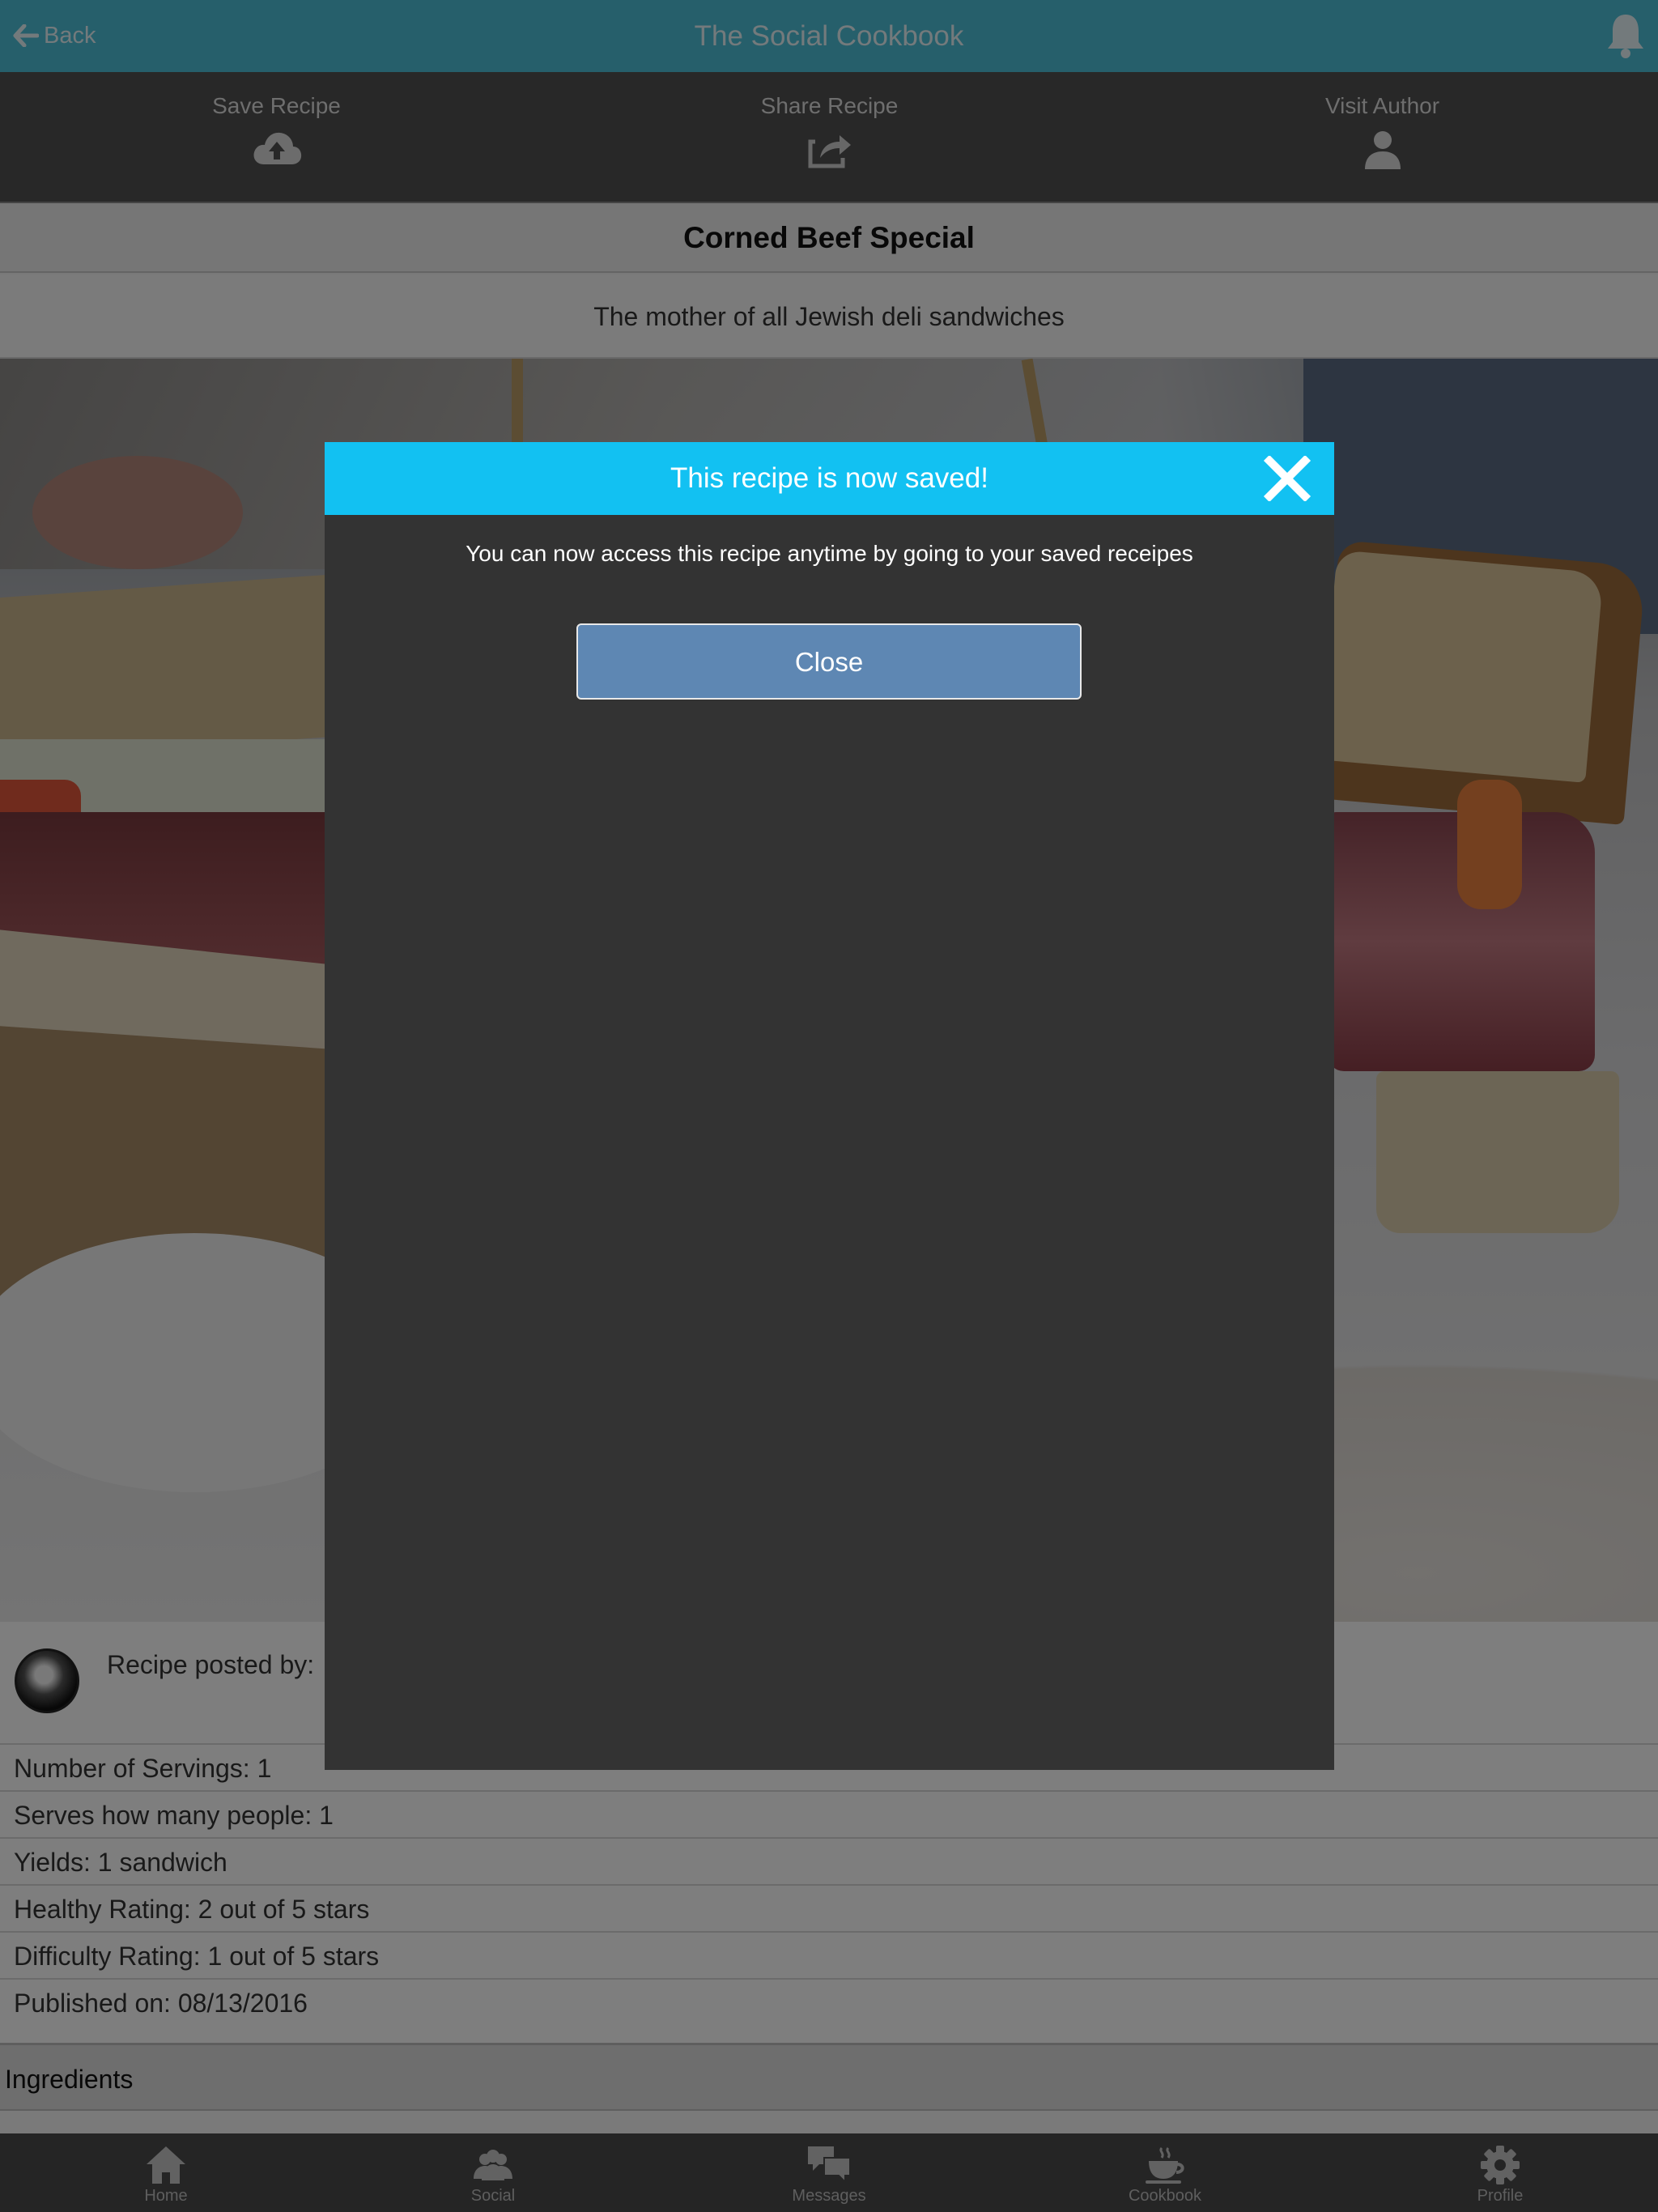 This screenshot has width=1658, height=2212. I want to click on close-button: Close, so click(829, 661).